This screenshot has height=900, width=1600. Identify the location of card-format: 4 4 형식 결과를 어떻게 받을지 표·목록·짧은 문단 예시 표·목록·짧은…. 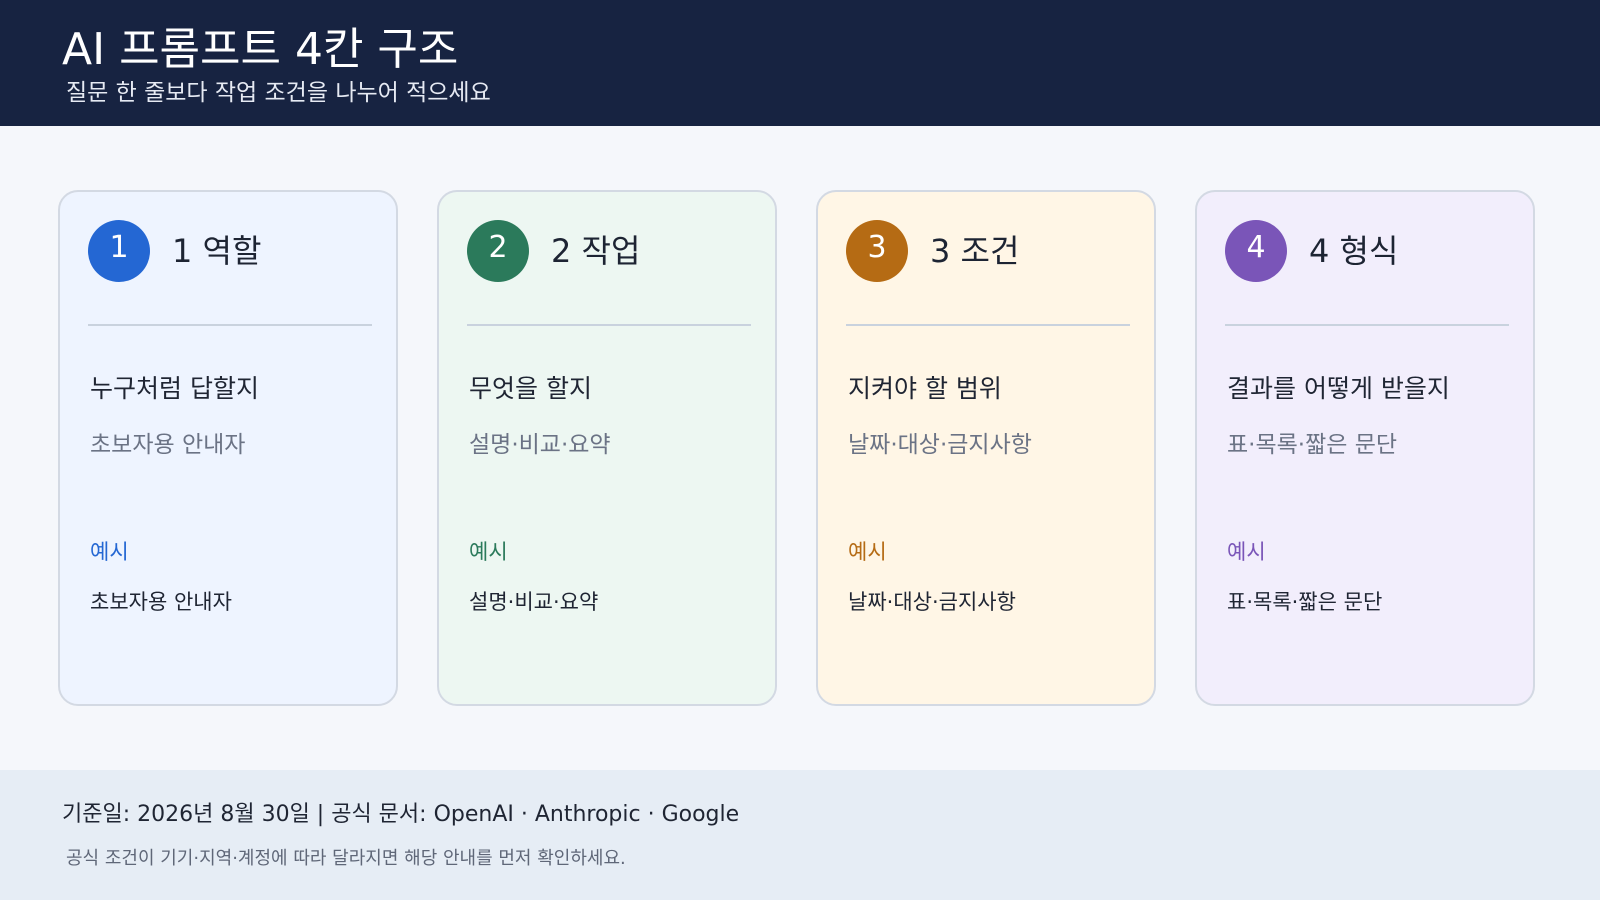
(1365, 448).